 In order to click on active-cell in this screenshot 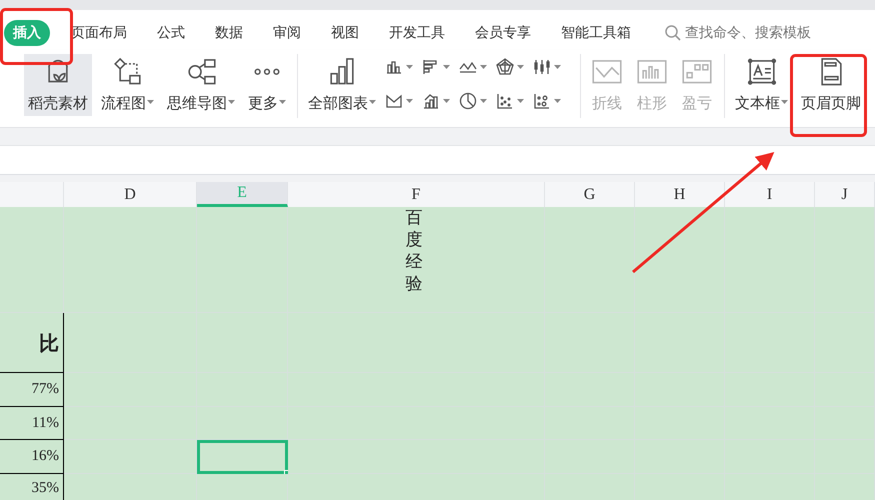, I will do `click(242, 457)`.